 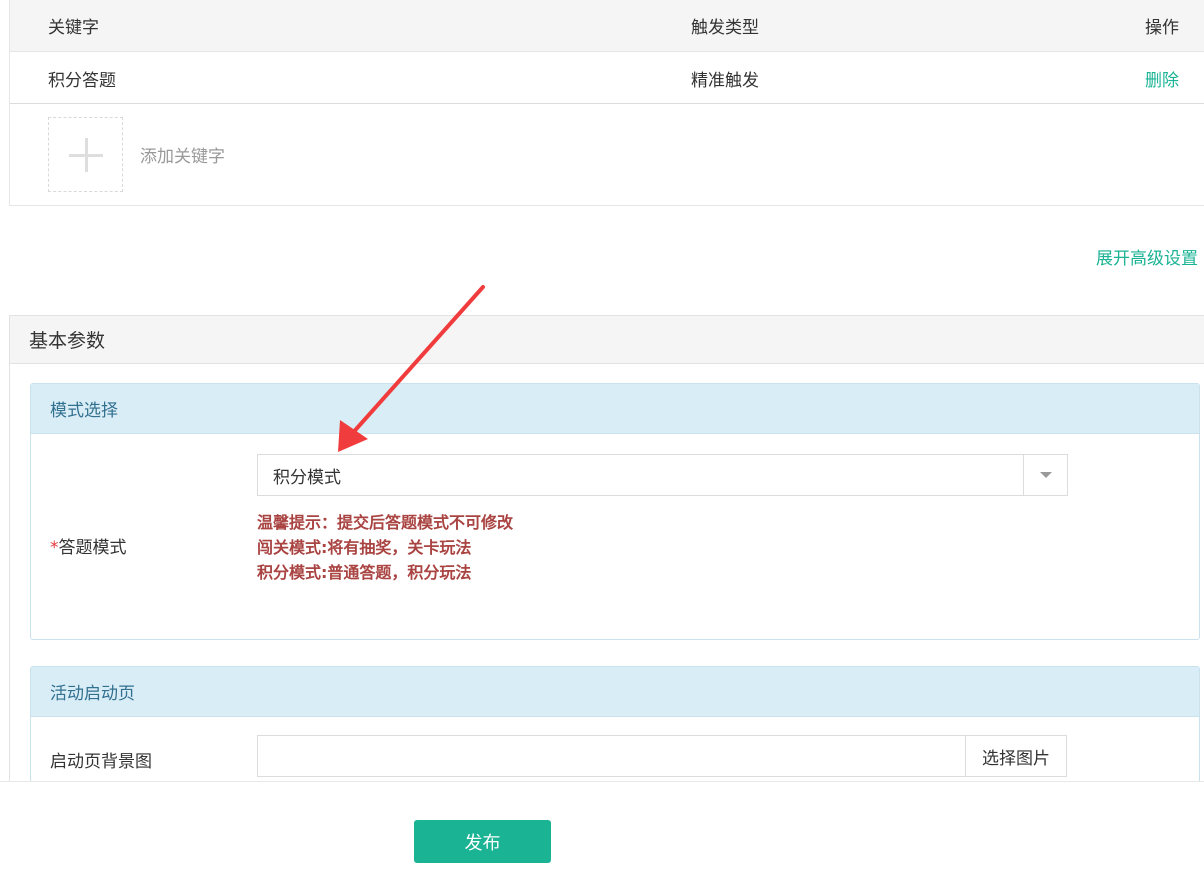 What do you see at coordinates (1016, 756) in the screenshot?
I see `select-image-button: 选择图片` at bounding box center [1016, 756].